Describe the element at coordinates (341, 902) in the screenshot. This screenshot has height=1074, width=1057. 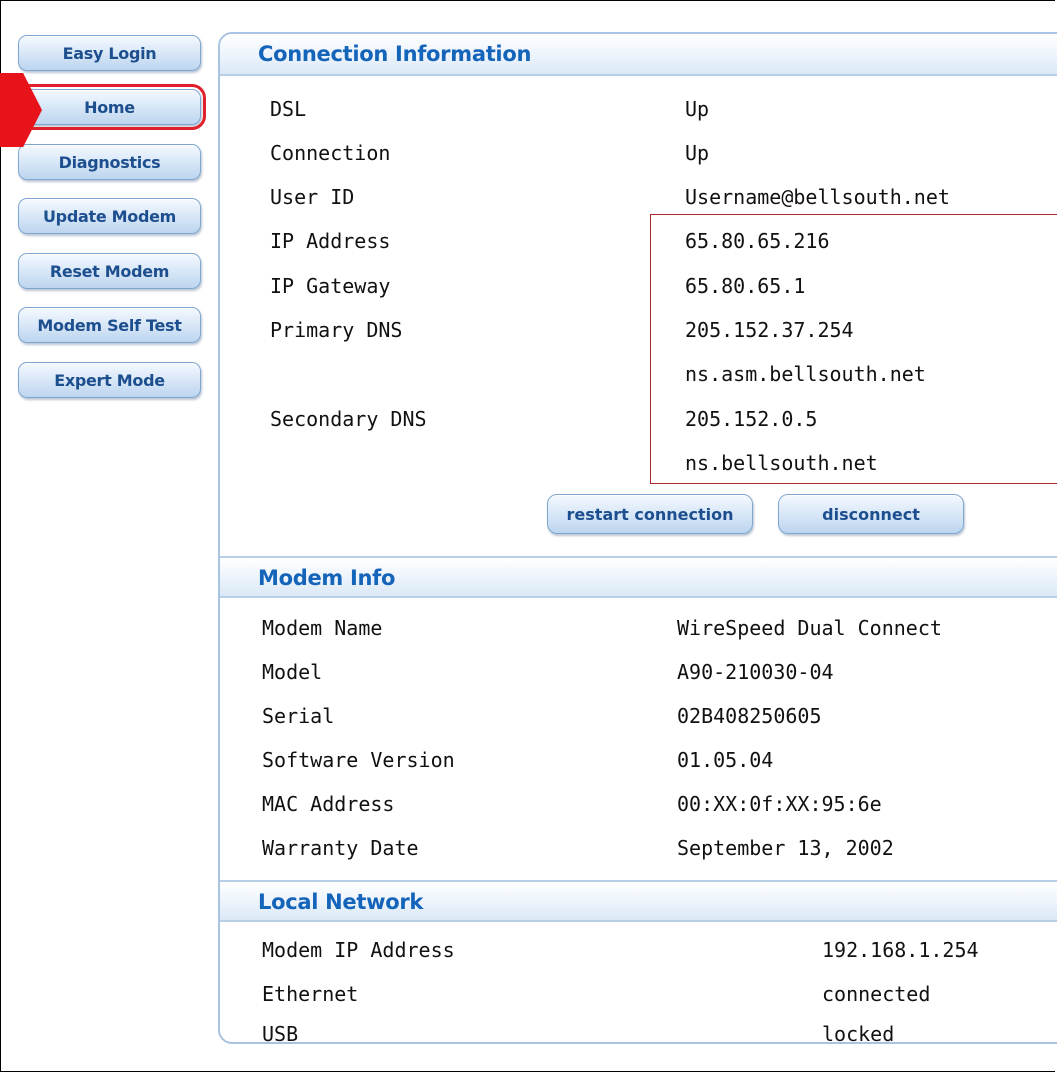
I see `local-network-title: Local Network` at that location.